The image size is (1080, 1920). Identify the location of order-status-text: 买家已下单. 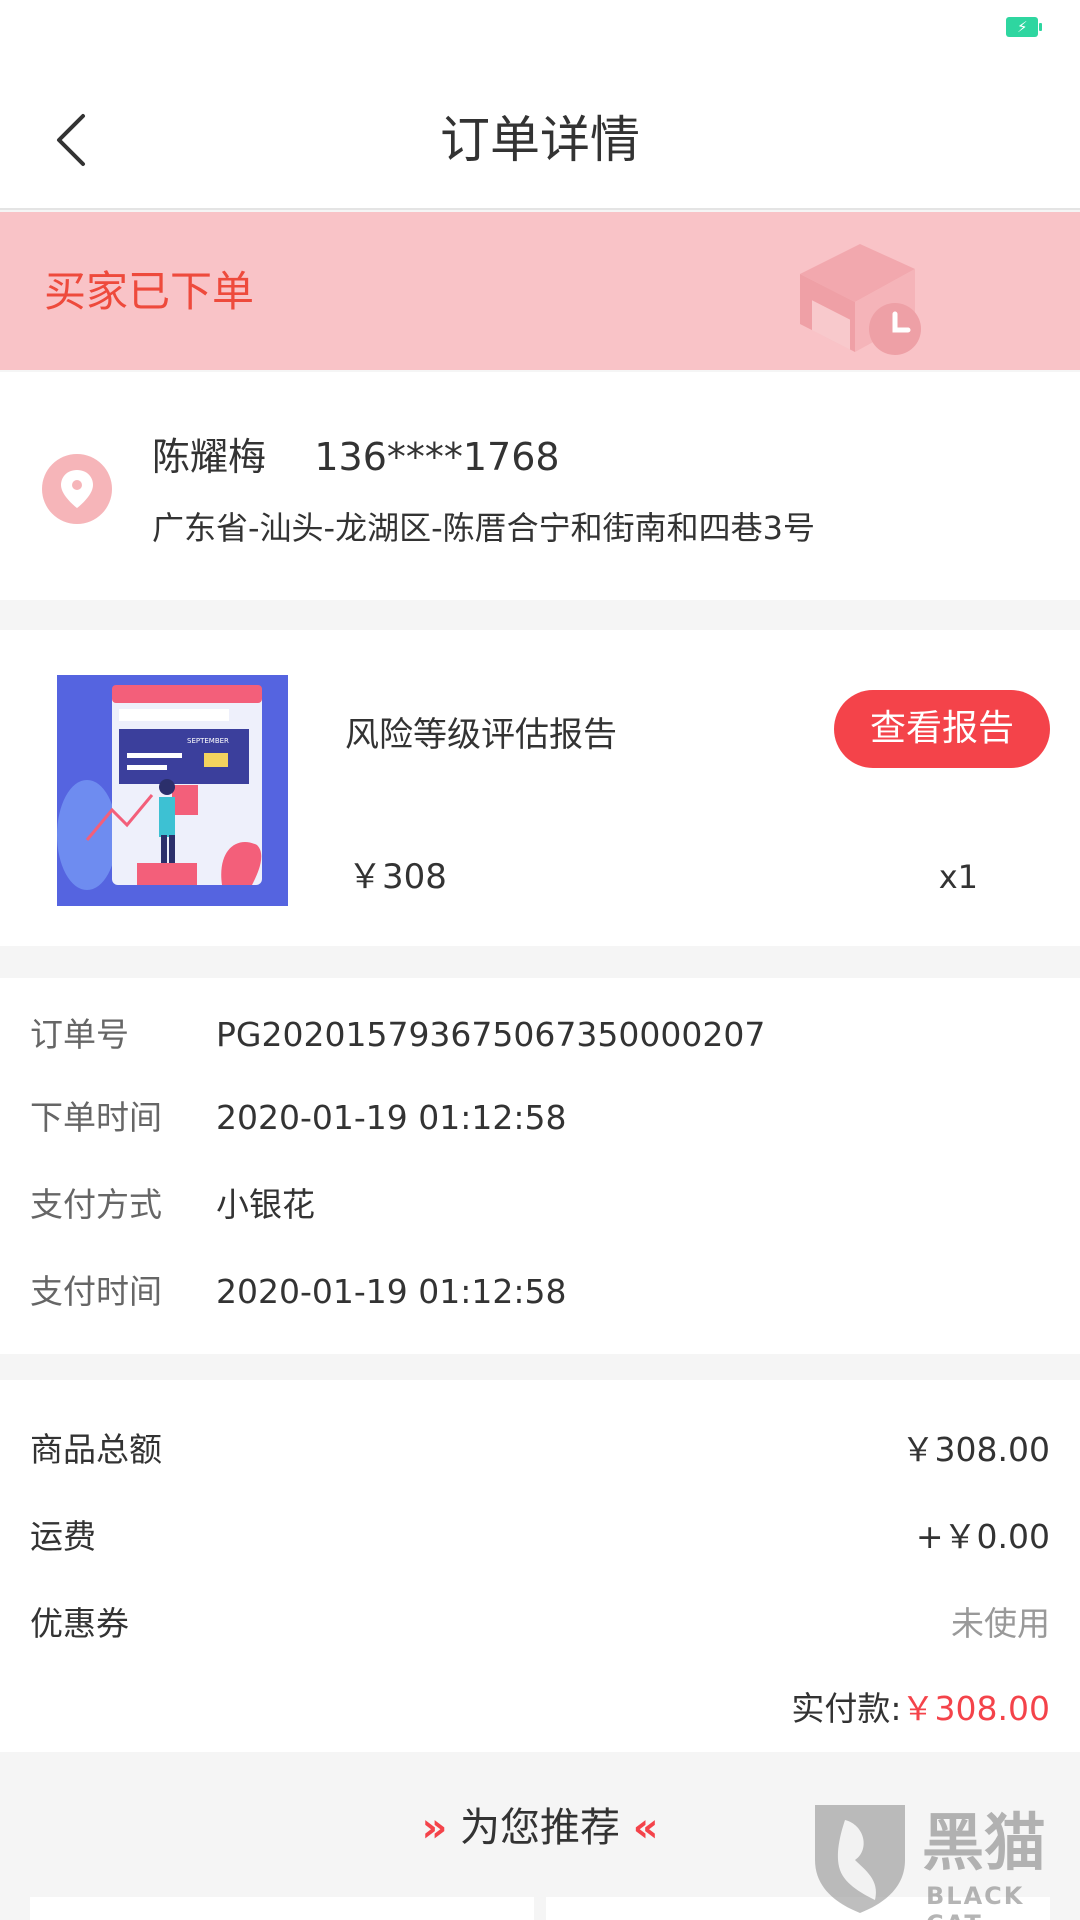
(149, 291).